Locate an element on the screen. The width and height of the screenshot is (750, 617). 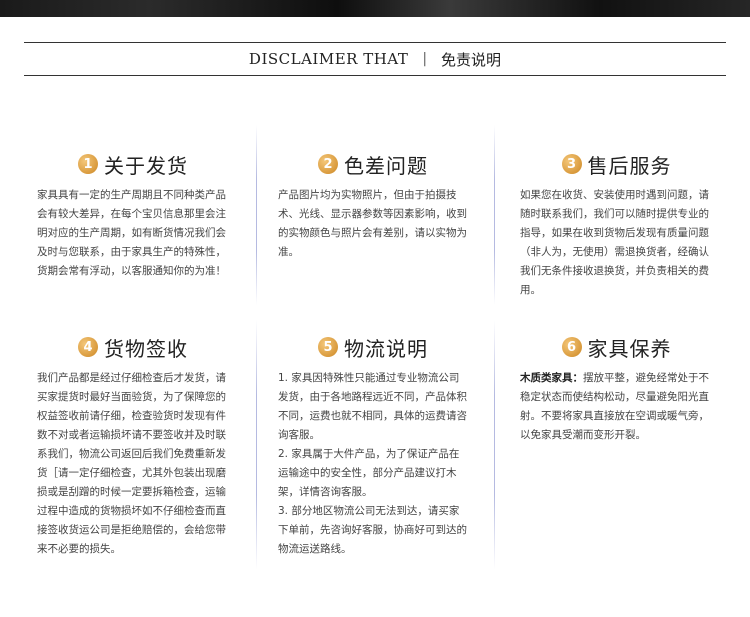
section-title: 3 售后服务 is located at coordinates (616, 164).